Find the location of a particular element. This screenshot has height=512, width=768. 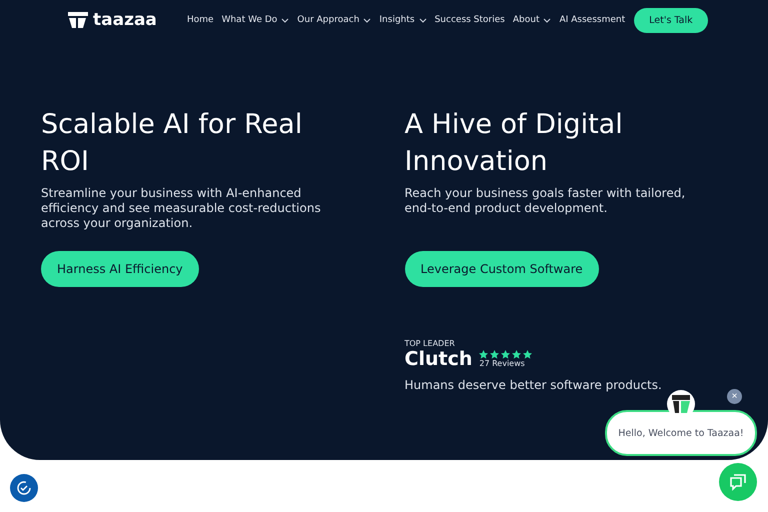

hero-button: Leverage Custom Software is located at coordinates (501, 269).